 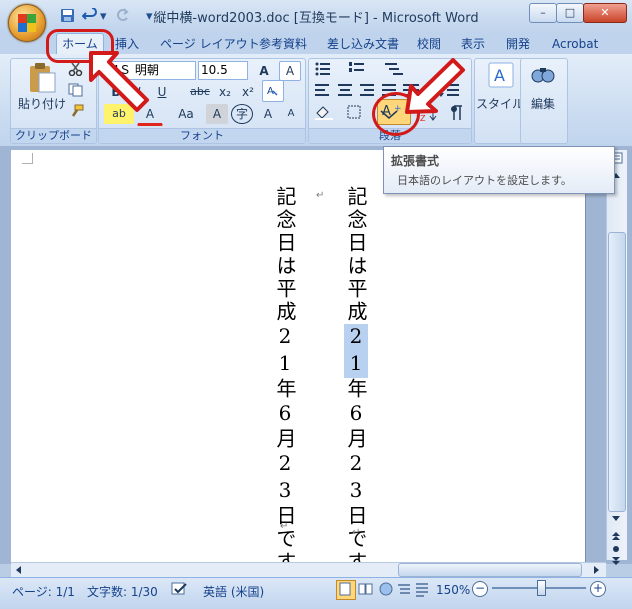 What do you see at coordinates (616, 537) in the screenshot?
I see `previous-page-icon` at bounding box center [616, 537].